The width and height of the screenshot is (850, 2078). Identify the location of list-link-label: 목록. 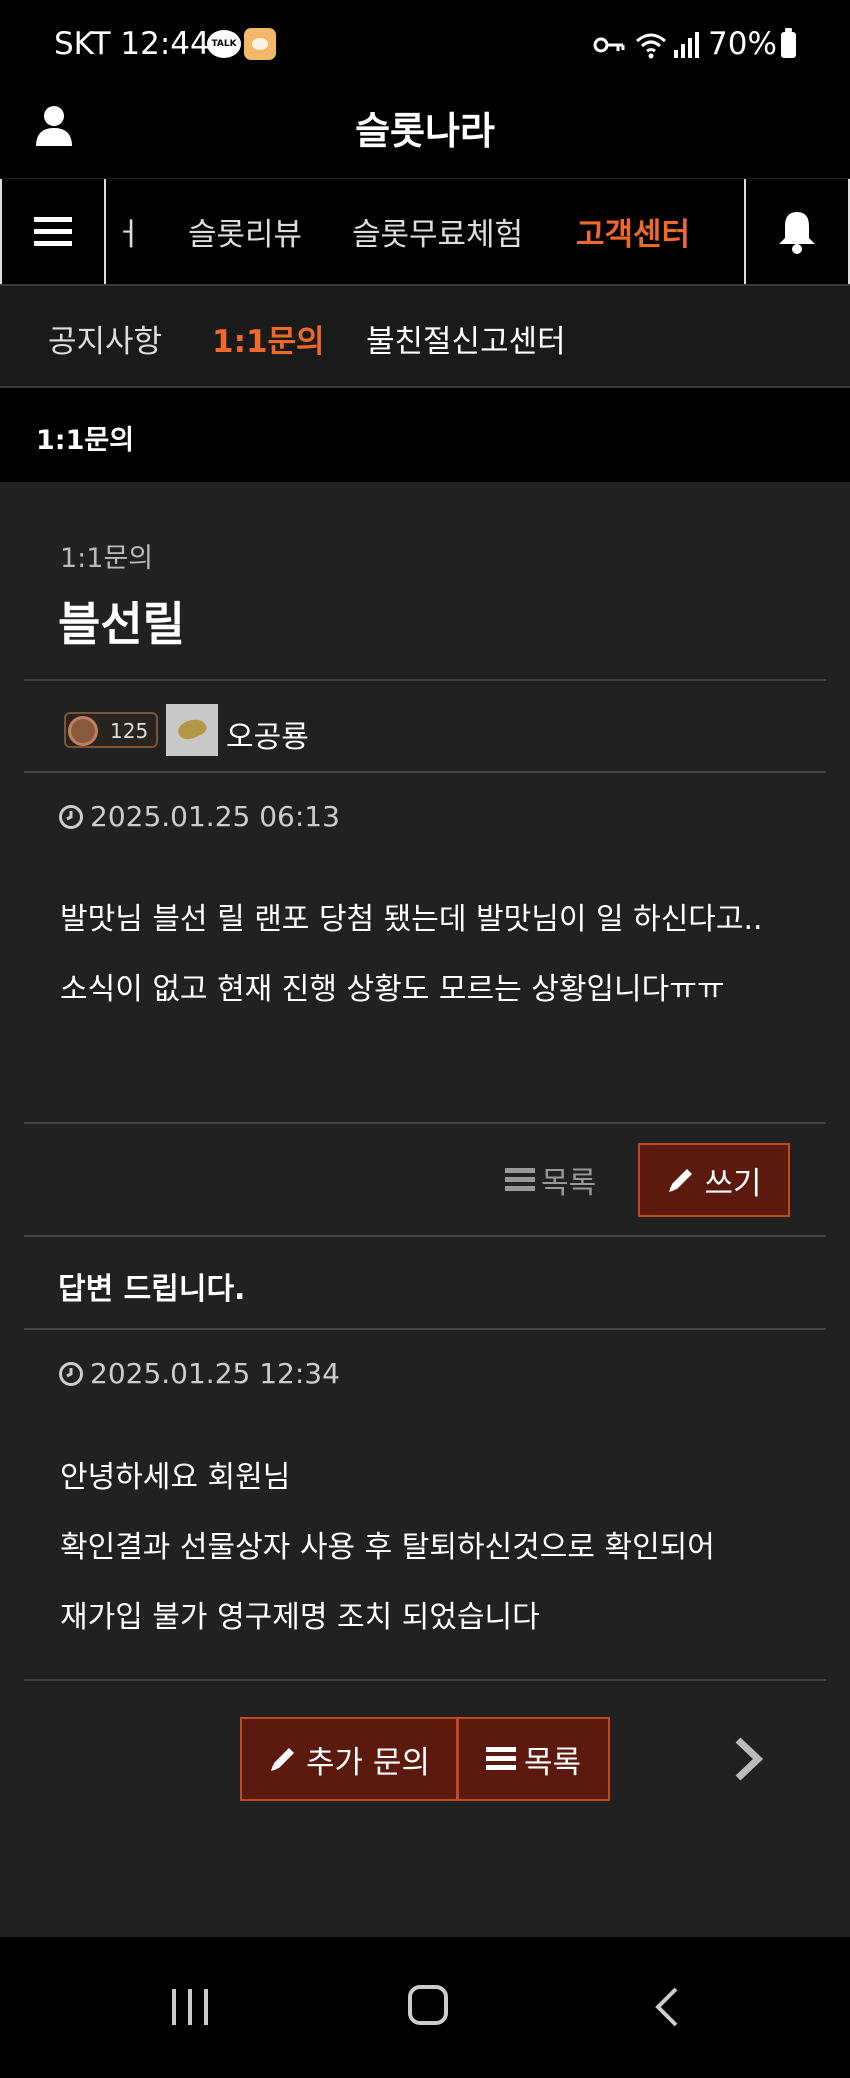
(569, 1183).